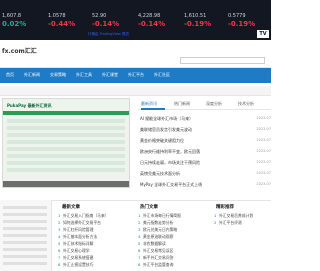 The image size is (320, 271). I want to click on article-link: 2 美元指数走势分析, so click(174, 223).